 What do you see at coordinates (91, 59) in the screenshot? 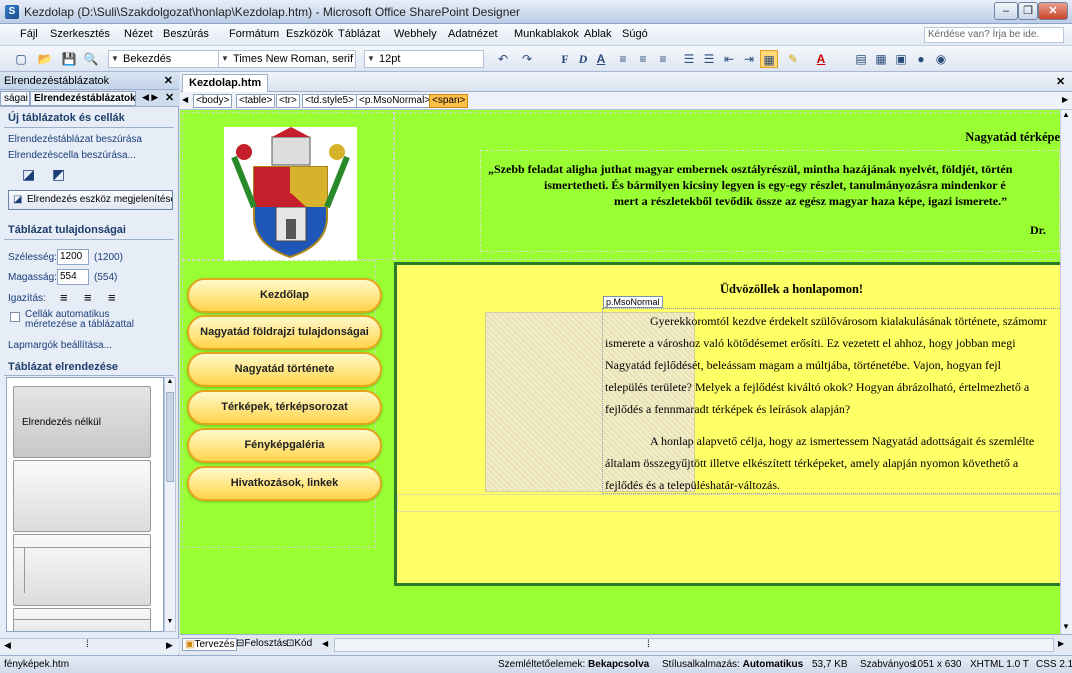
I see `preview-icon: 🔍` at bounding box center [91, 59].